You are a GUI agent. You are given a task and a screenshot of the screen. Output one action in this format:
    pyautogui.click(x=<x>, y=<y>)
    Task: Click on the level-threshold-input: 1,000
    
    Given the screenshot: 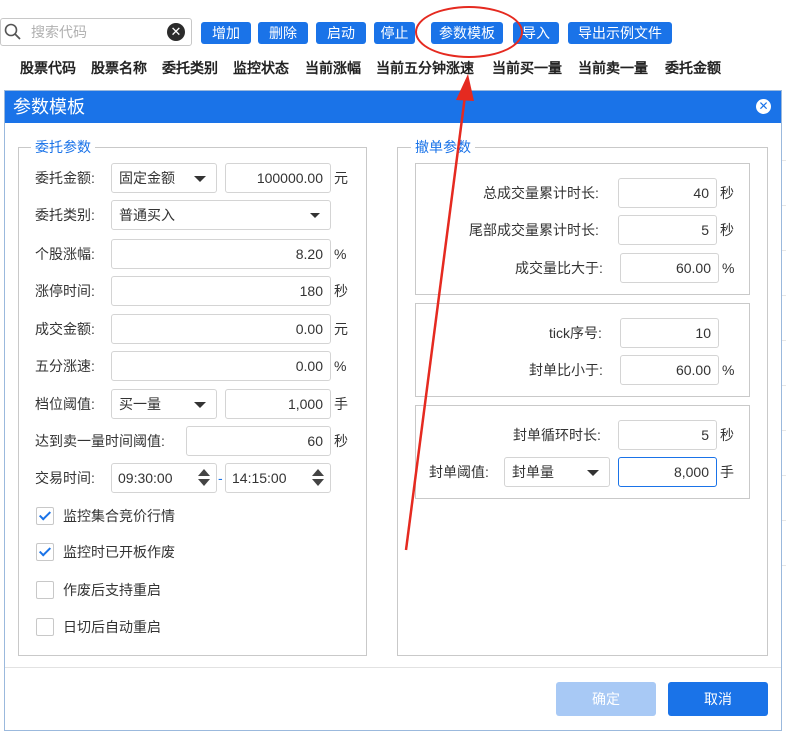 What is the action you would take?
    pyautogui.click(x=278, y=404)
    